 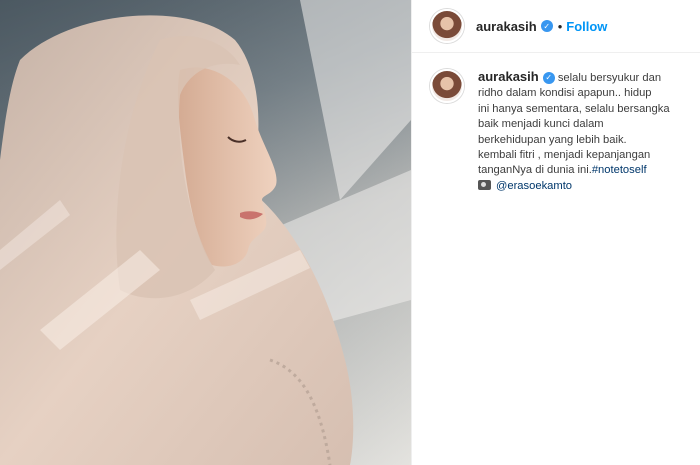 What do you see at coordinates (447, 86) in the screenshot?
I see `caption-author-avatar` at bounding box center [447, 86].